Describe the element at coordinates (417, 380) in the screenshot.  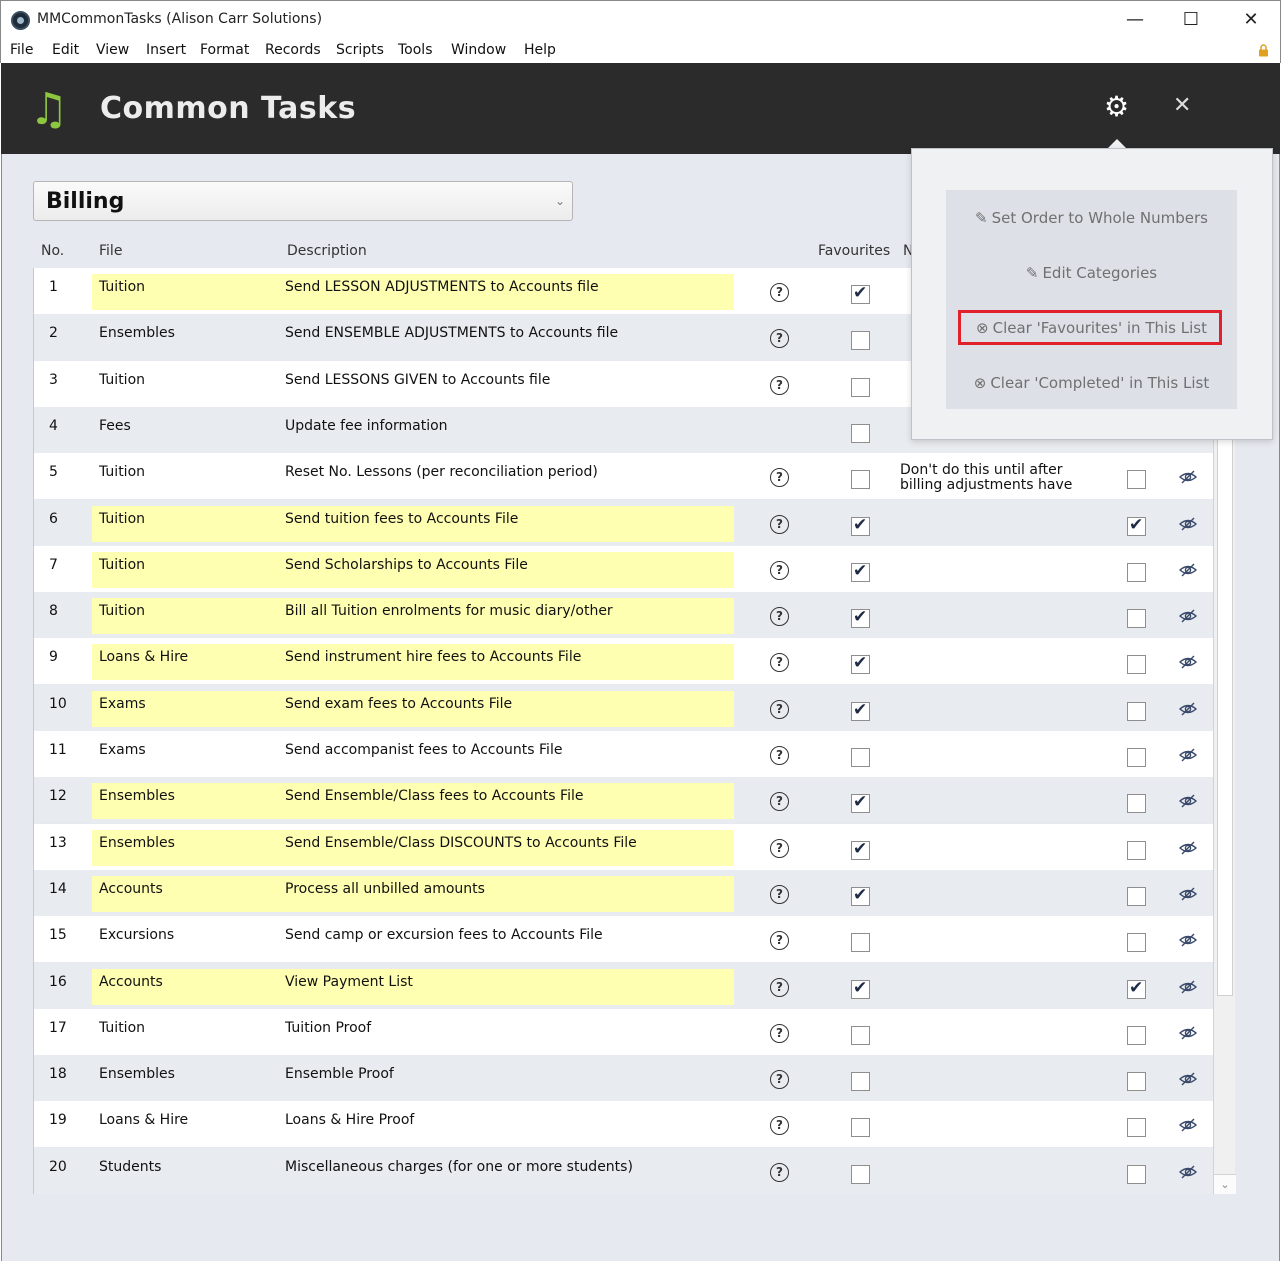
I see `row-description: Send LESSONS GIVEN to Accounts file` at that location.